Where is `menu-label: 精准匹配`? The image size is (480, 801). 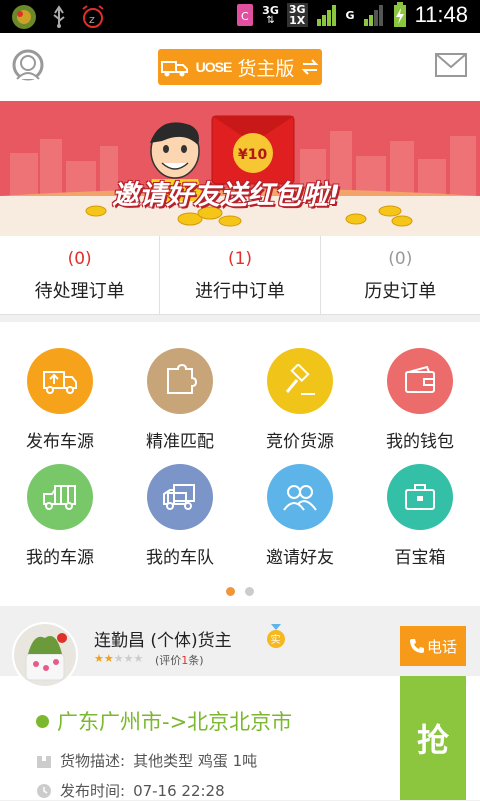
menu-label: 精准匹配 is located at coordinates (180, 442).